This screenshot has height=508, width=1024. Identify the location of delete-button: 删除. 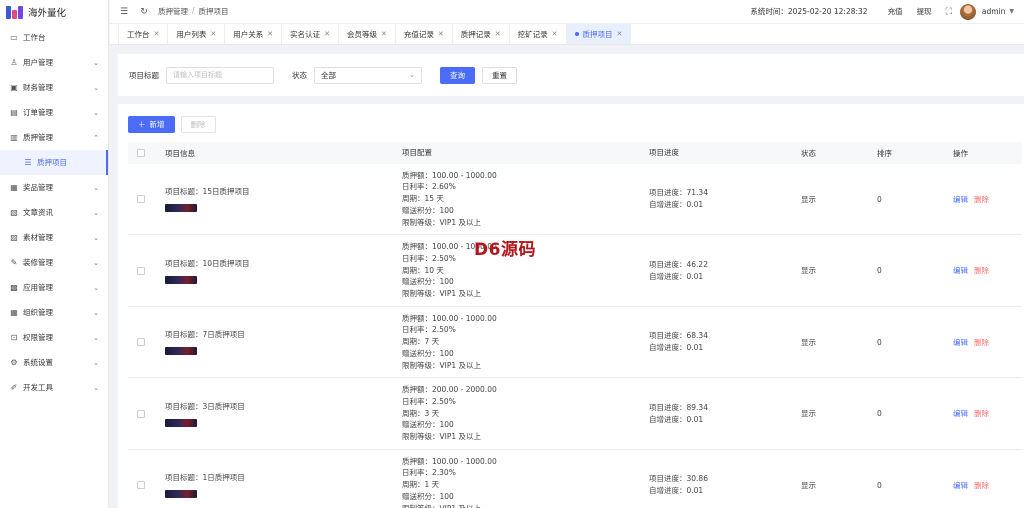
(198, 124).